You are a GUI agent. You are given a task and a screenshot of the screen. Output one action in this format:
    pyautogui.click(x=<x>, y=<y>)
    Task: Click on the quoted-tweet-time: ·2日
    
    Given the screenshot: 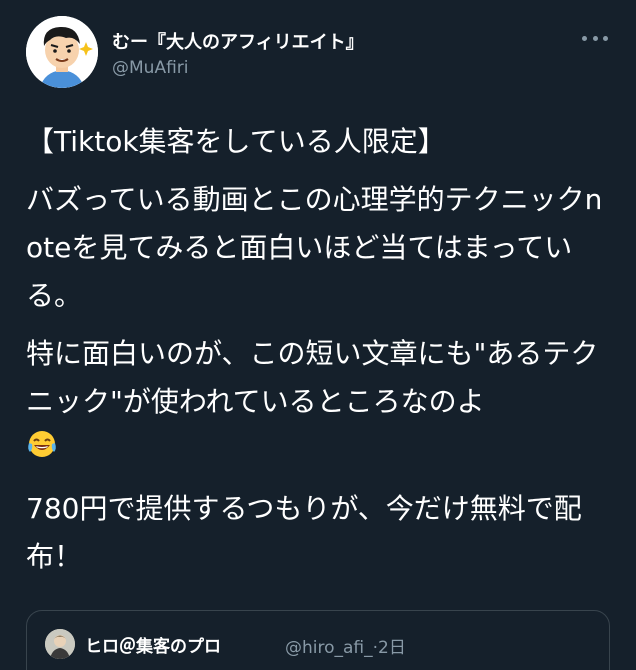 What is the action you would take?
    pyautogui.click(x=389, y=648)
    